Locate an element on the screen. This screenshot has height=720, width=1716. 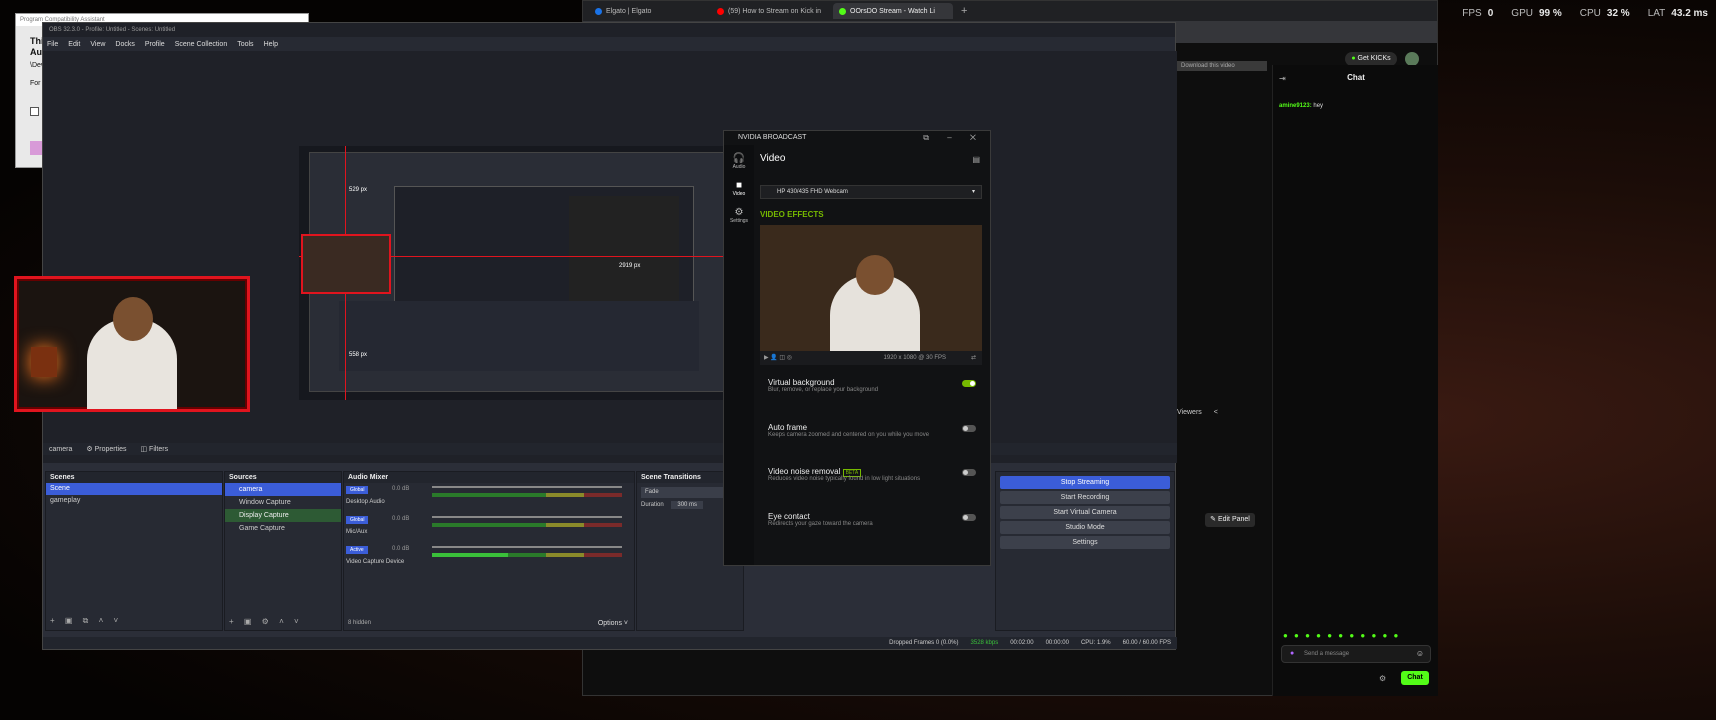
mixer-options-button: Options ˅ is located at coordinates (613, 623).